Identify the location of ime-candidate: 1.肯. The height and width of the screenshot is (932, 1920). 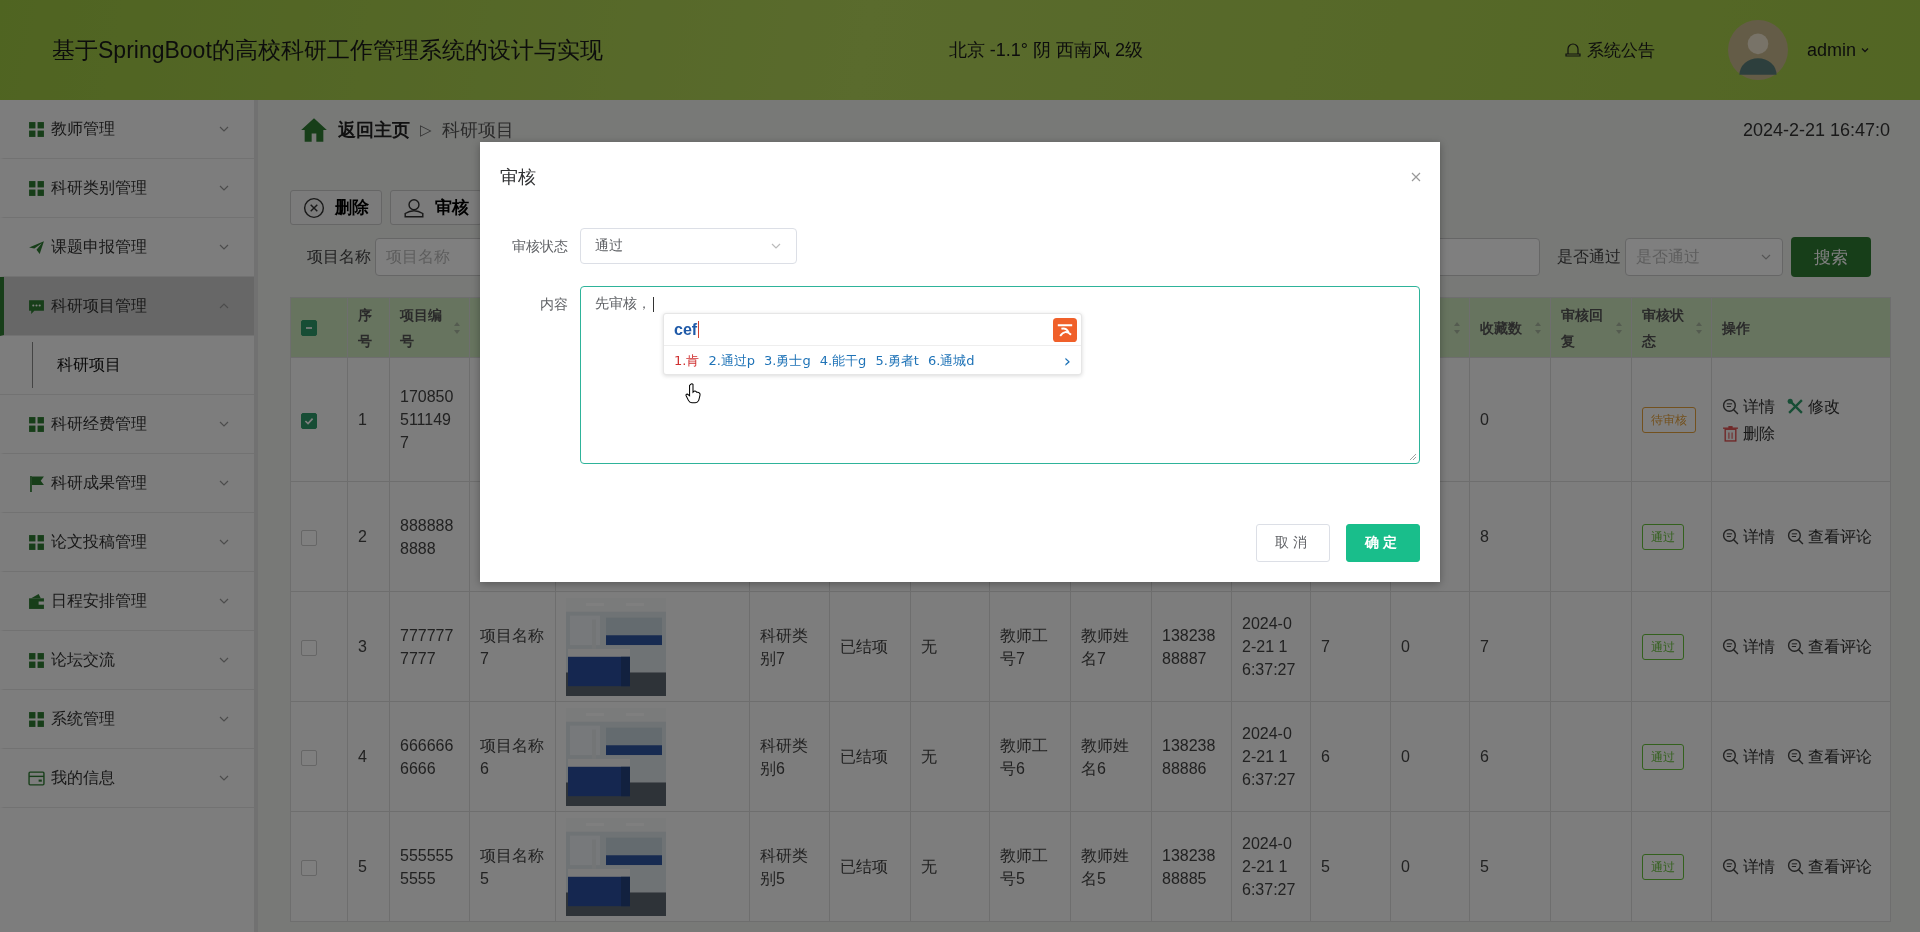
(687, 360).